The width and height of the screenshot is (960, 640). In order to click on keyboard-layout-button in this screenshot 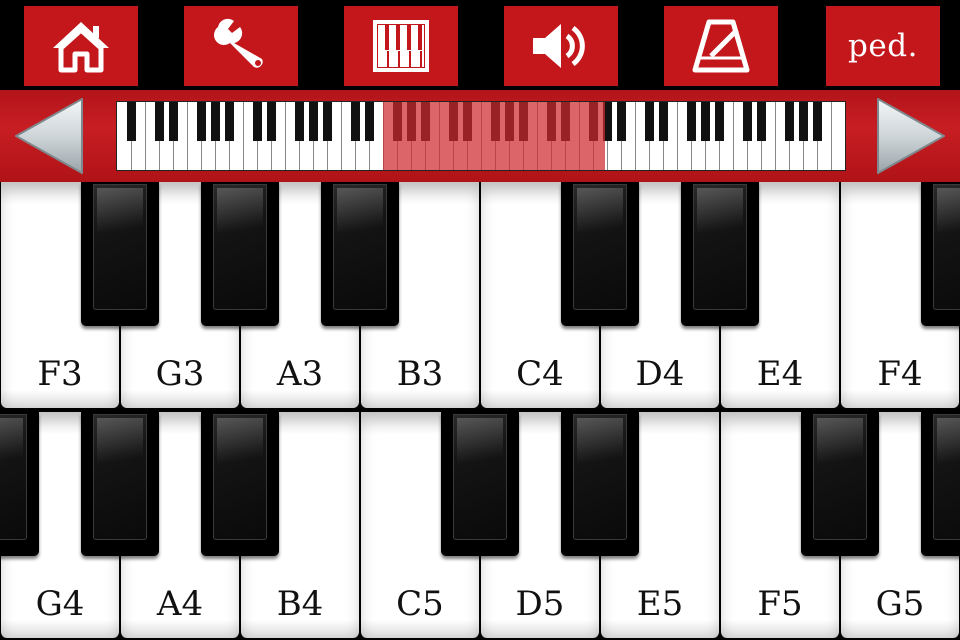, I will do `click(401, 46)`.